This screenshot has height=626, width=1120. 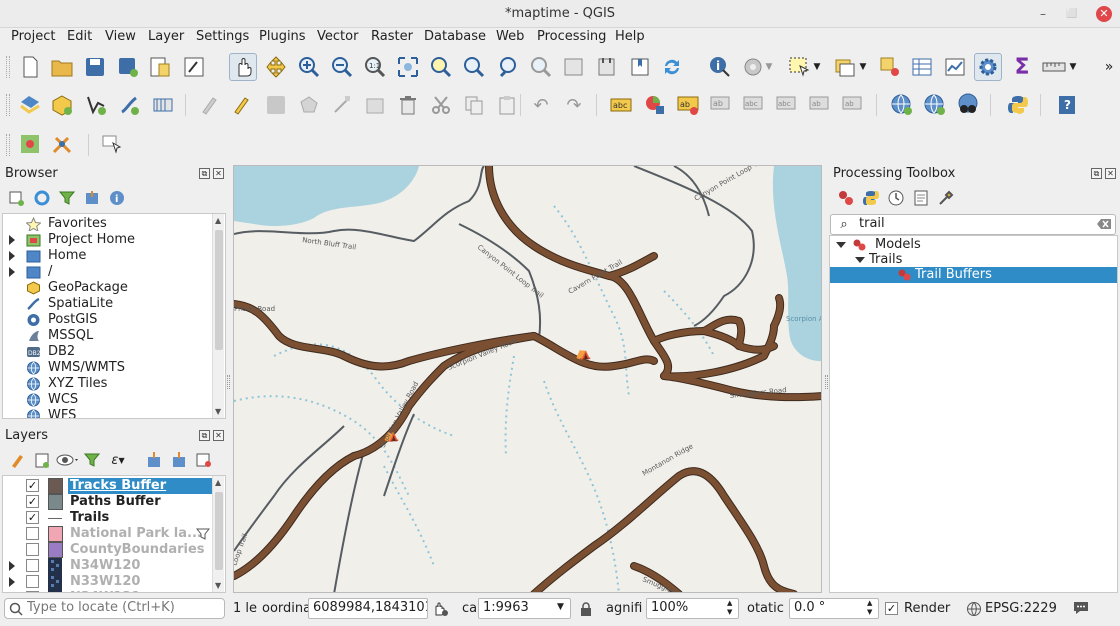 I want to click on new-geopackage-icon, so click(x=62, y=105).